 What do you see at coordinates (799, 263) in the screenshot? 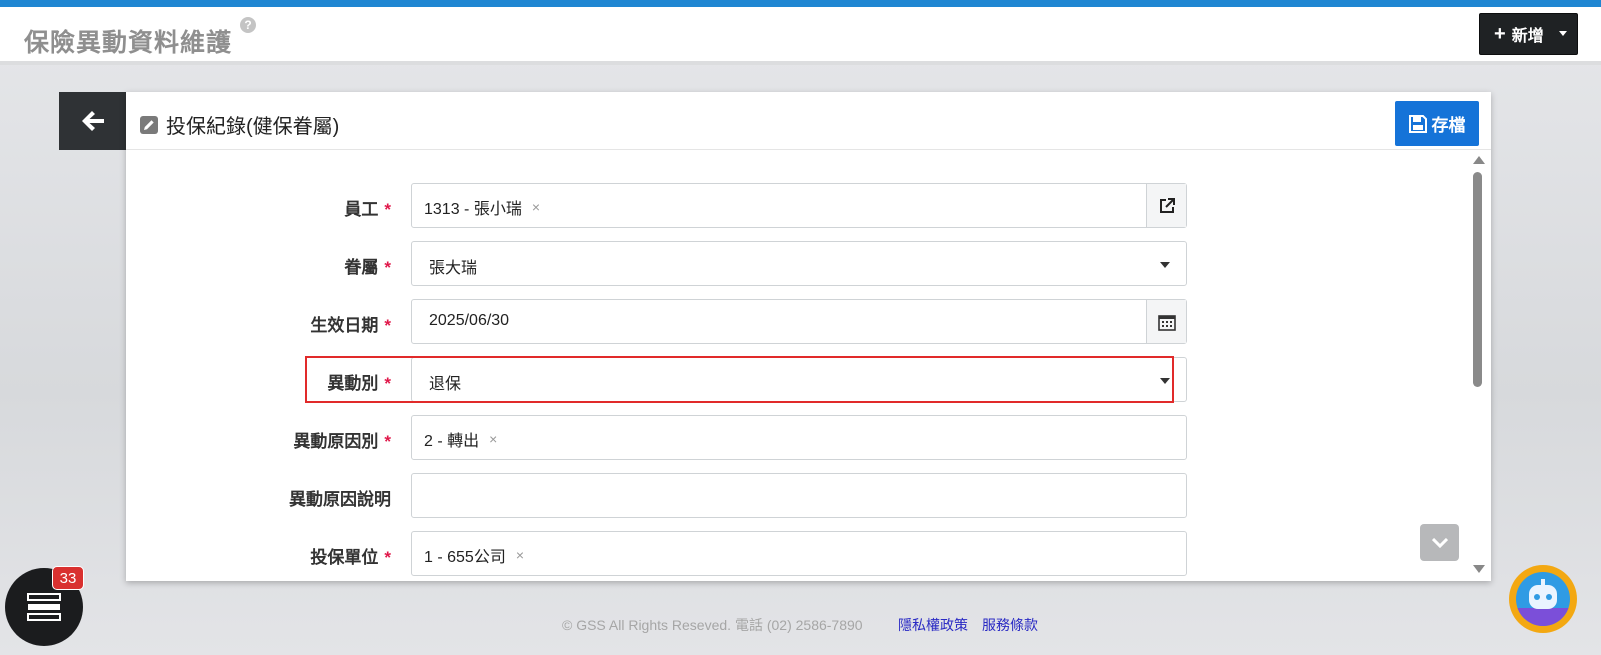
I see `dependent-select: 張大瑞` at bounding box center [799, 263].